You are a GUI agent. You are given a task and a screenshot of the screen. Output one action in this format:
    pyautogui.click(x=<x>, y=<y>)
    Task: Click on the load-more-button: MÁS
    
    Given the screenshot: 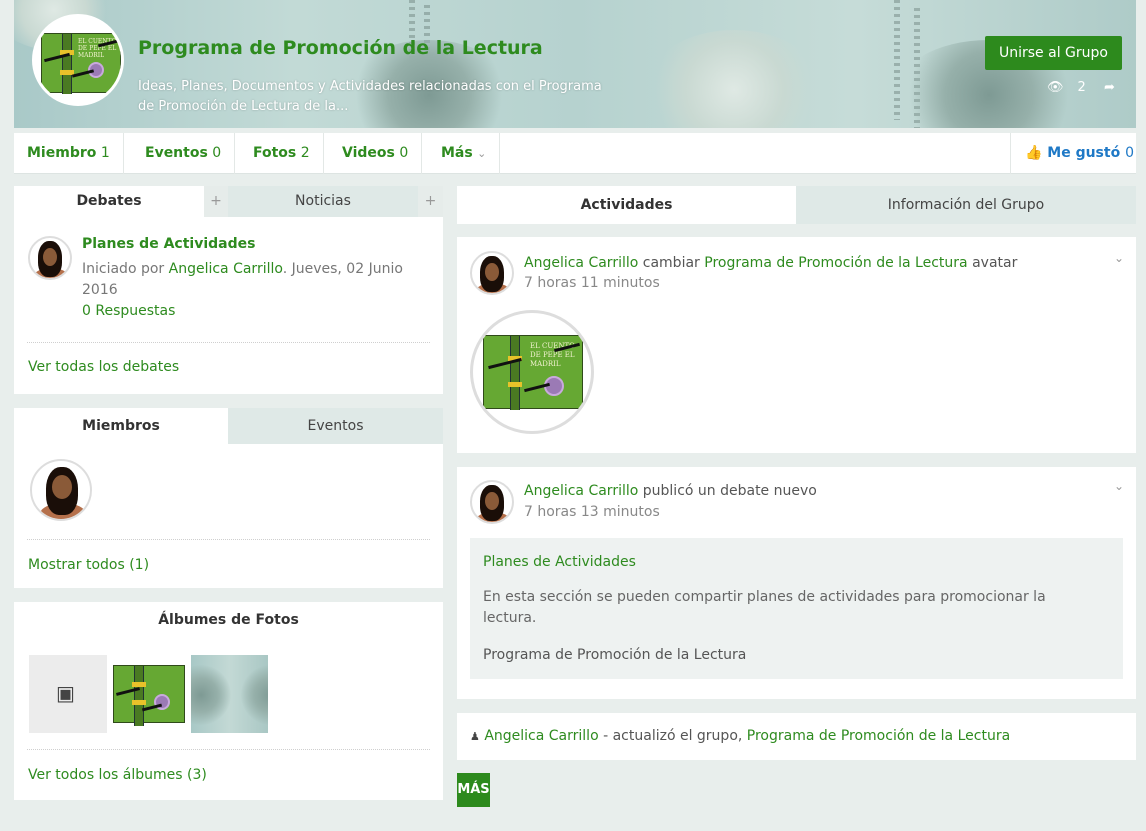 What is the action you would take?
    pyautogui.click(x=473, y=790)
    